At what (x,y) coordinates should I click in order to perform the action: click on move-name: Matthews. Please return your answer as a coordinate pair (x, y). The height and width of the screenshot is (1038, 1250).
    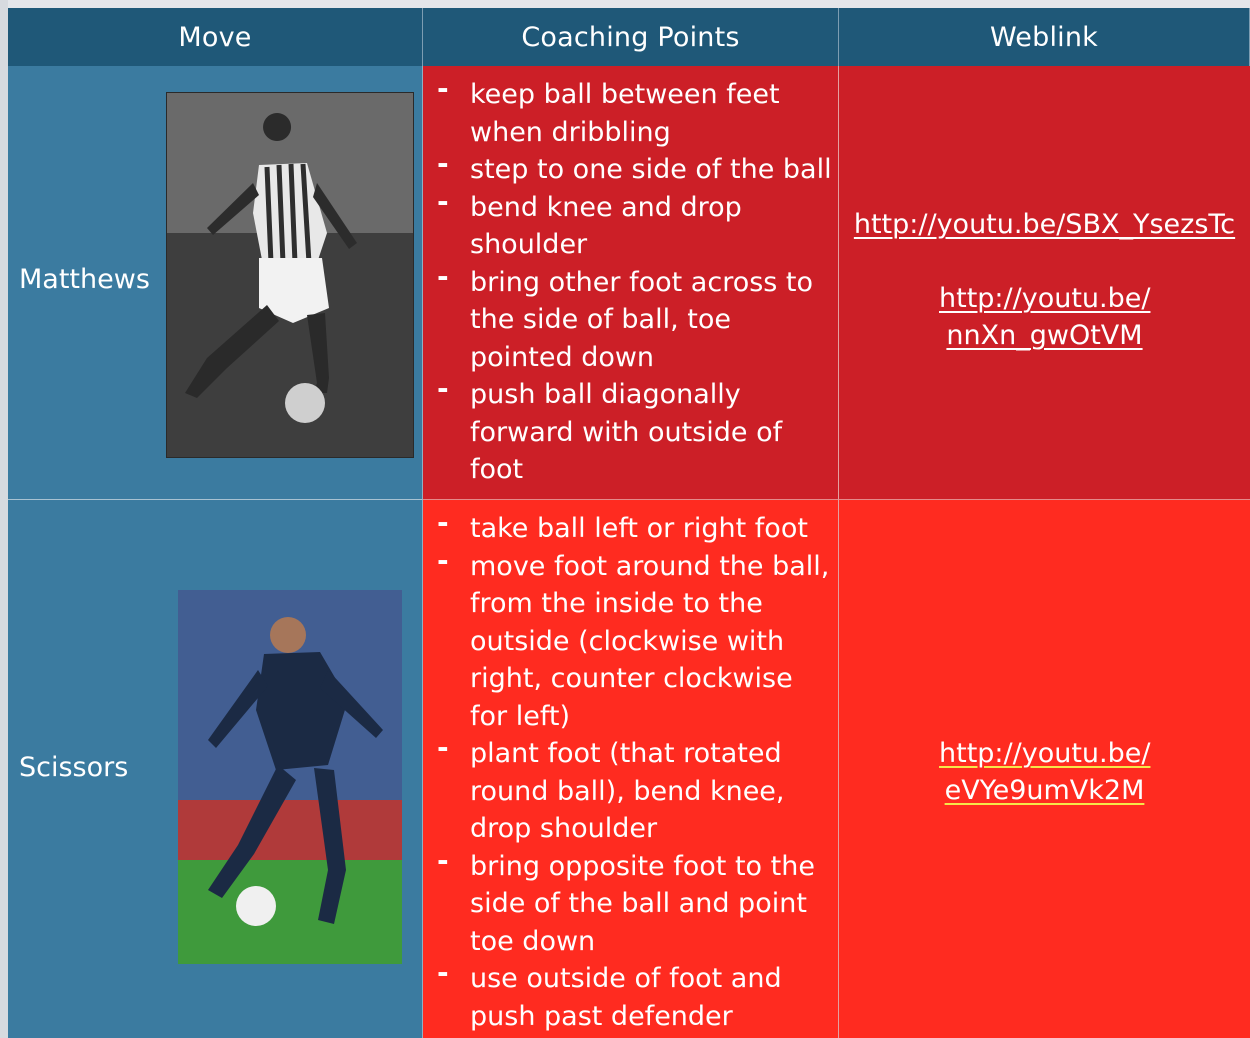
    Looking at the image, I should click on (84, 279).